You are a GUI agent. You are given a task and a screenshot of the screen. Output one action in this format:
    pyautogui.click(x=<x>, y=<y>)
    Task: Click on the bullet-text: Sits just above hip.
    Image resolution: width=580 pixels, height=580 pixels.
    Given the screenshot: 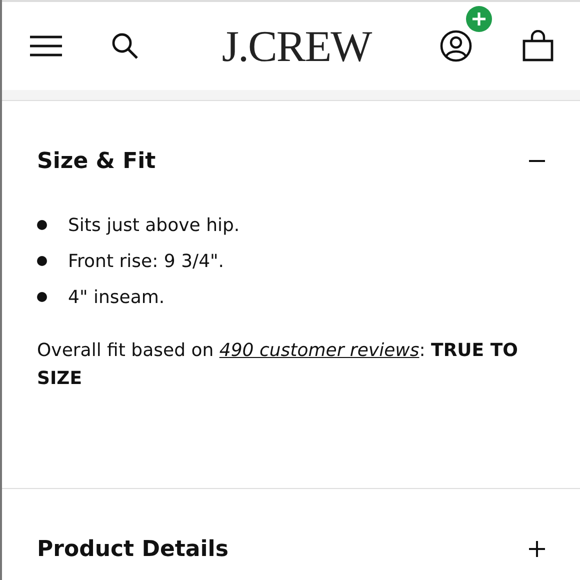 What is the action you would take?
    pyautogui.click(x=154, y=225)
    